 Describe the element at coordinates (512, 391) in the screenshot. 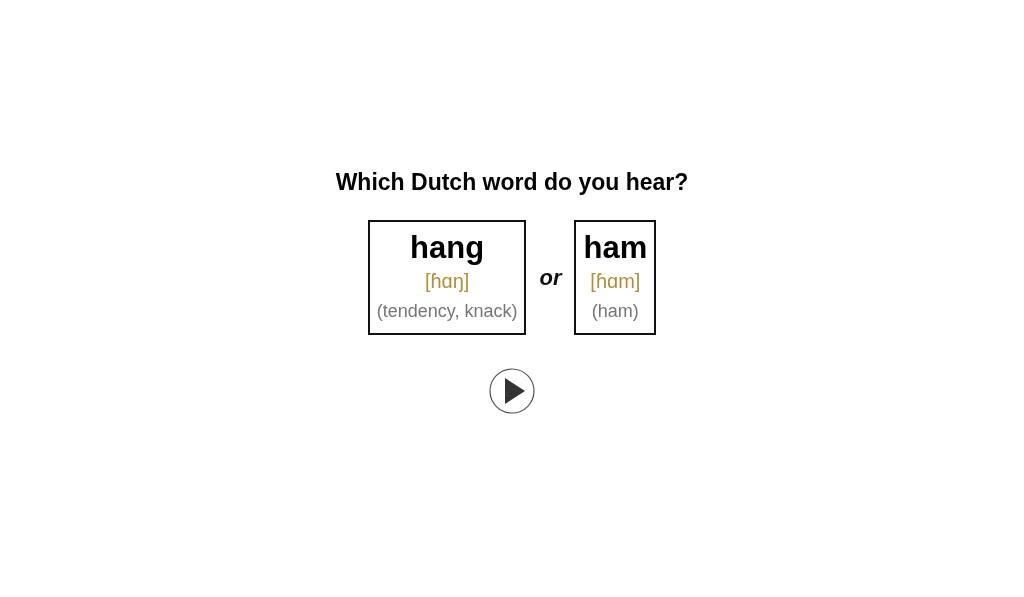

I see `play-button` at that location.